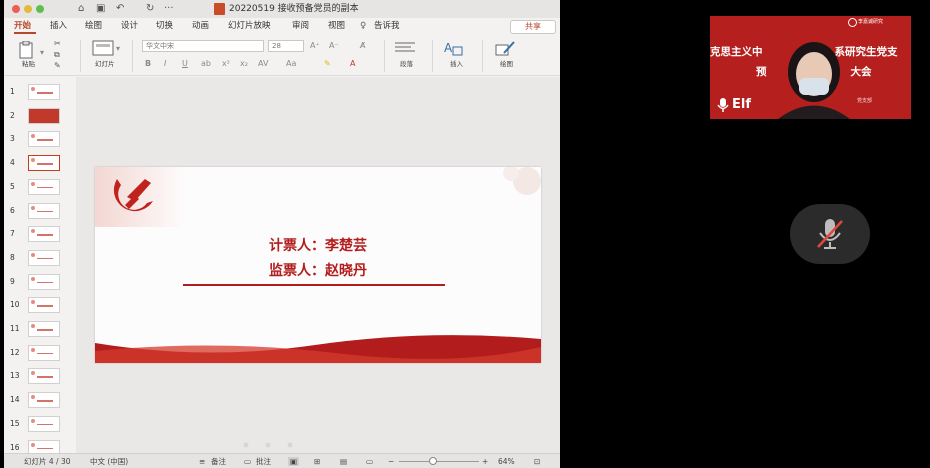  What do you see at coordinates (120, 9) in the screenshot?
I see `undo-icon: ↶` at bounding box center [120, 9].